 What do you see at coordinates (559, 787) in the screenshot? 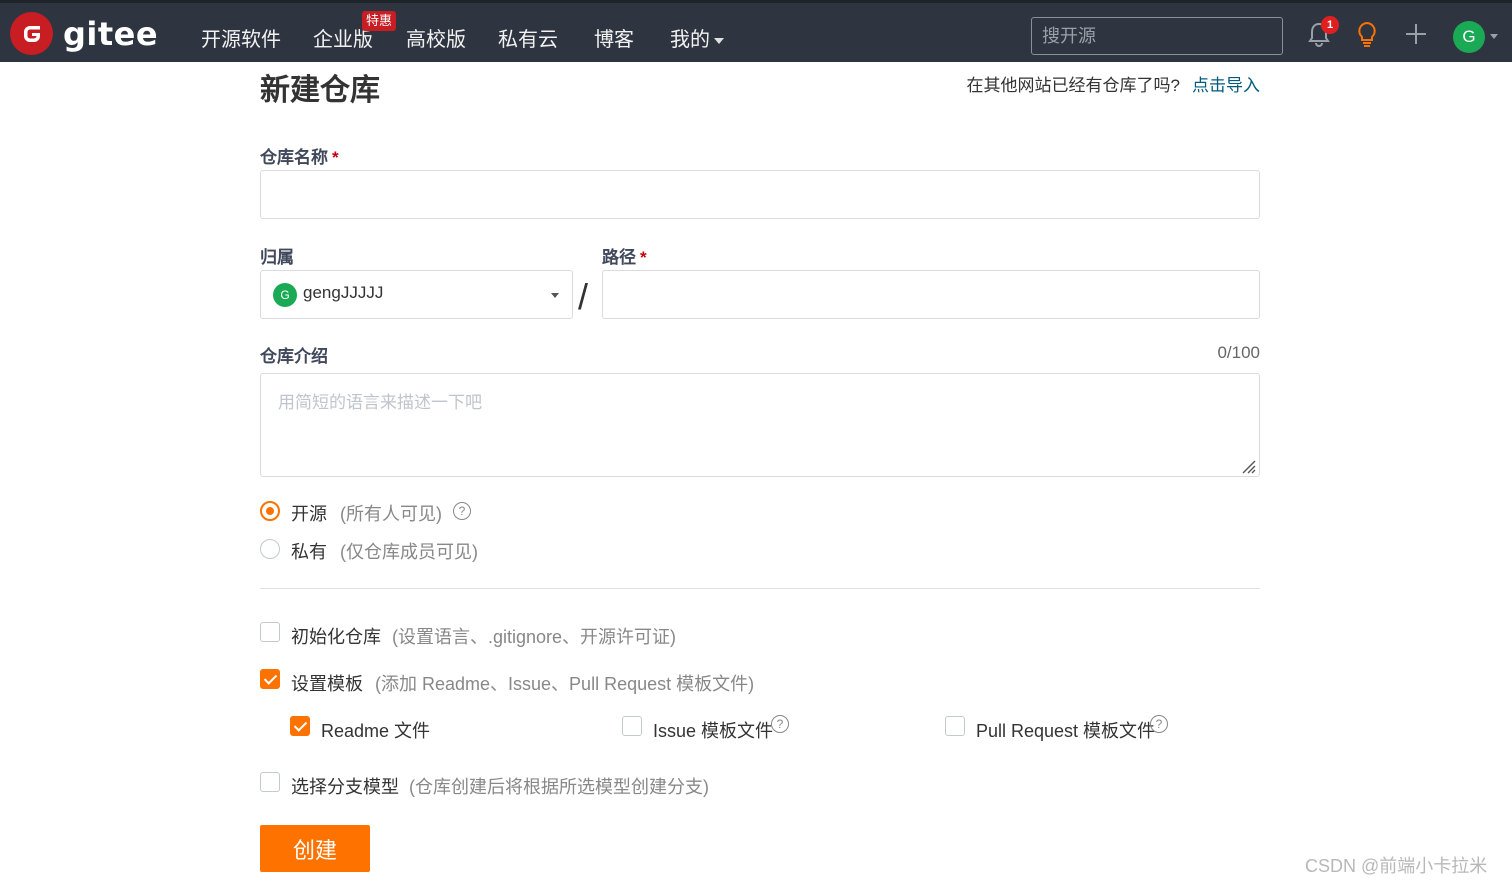
I see `branch-model-hint: (仓库创建后将根据所选模型创建分支)` at bounding box center [559, 787].